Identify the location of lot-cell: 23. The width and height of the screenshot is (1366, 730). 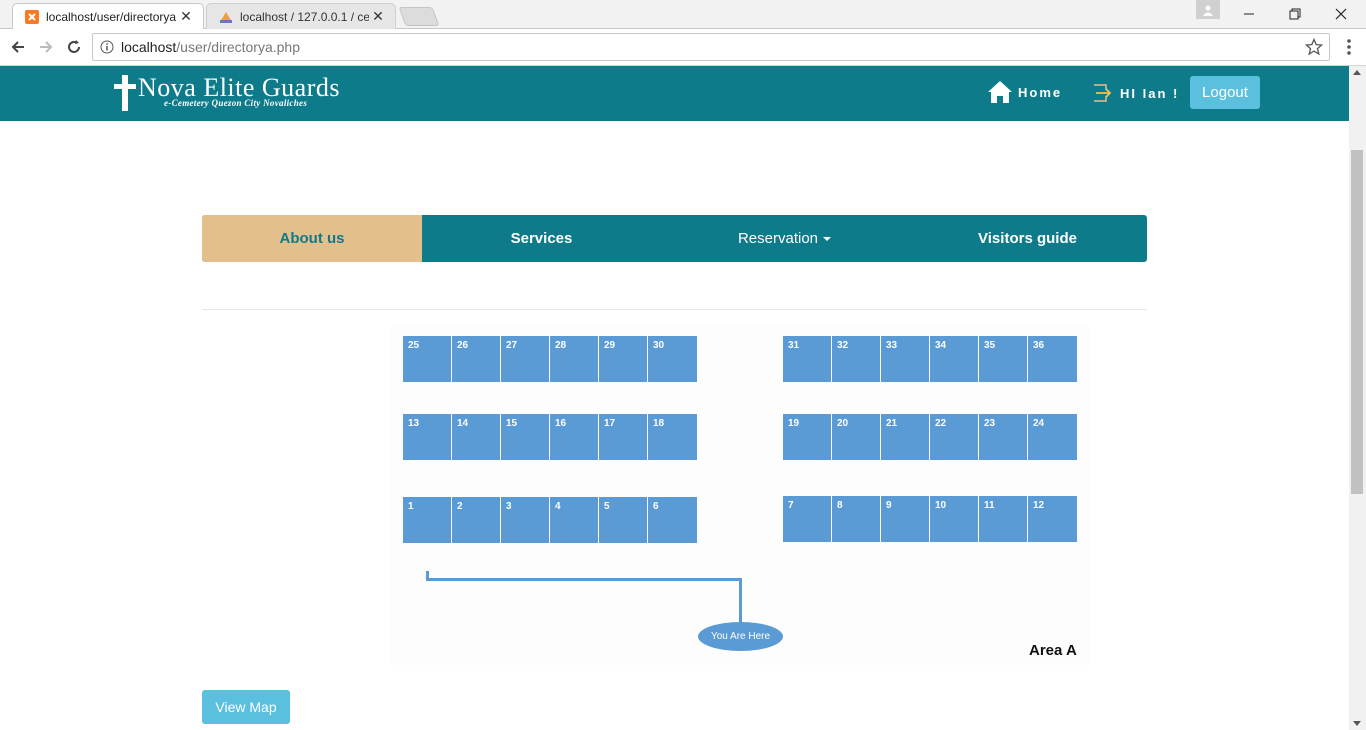
(1003, 437).